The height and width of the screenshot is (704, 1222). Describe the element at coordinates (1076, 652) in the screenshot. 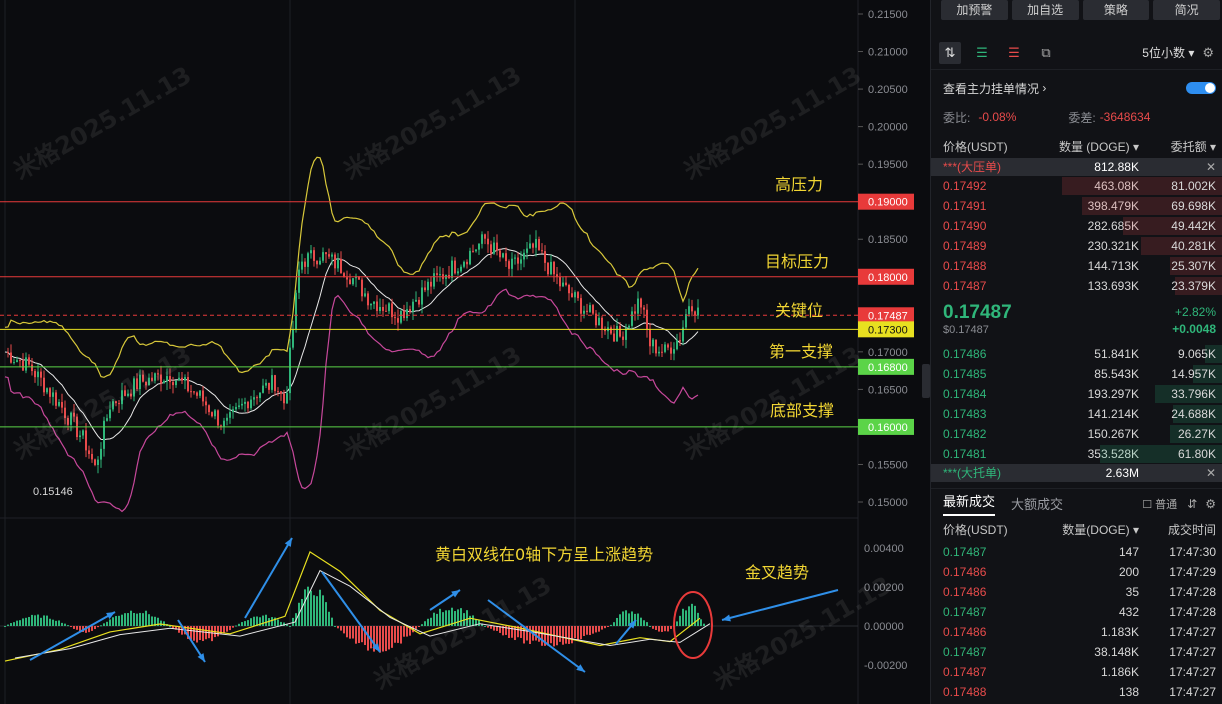

I see `trade-row: 0.17487 38.148K 17:47:27` at that location.